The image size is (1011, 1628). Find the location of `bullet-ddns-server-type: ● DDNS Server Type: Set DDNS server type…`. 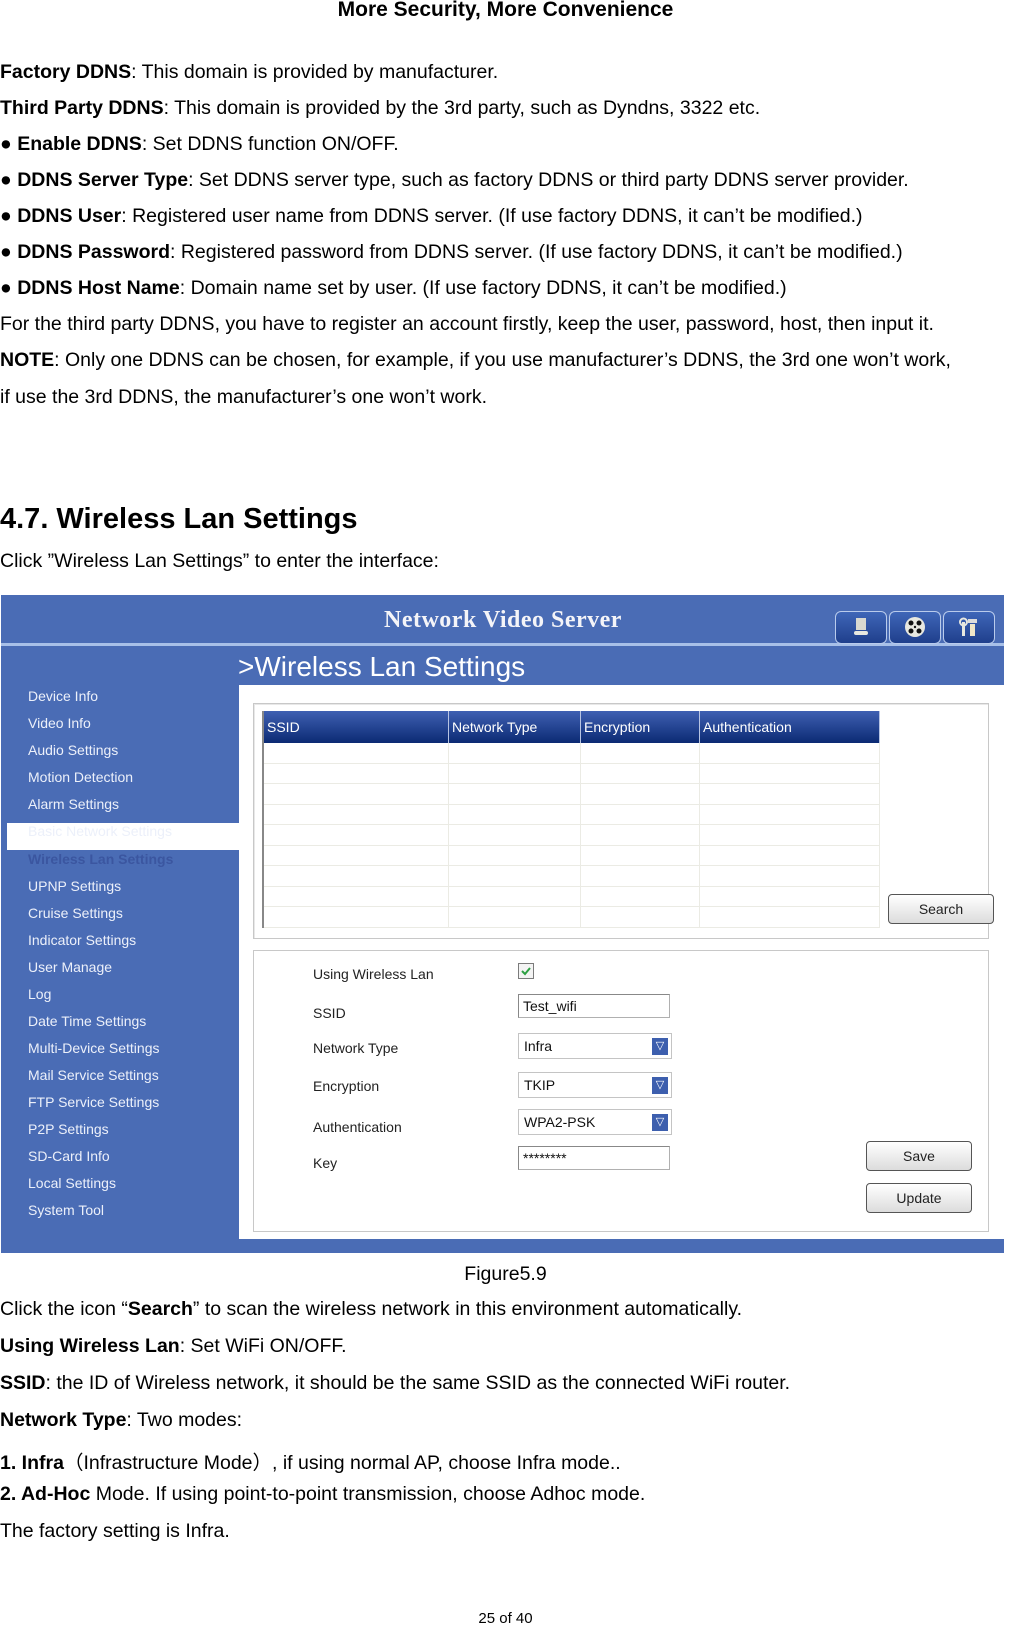

bullet-ddns-server-type: ● DDNS Server Type: Set DDNS server type… is located at coordinates (454, 180).